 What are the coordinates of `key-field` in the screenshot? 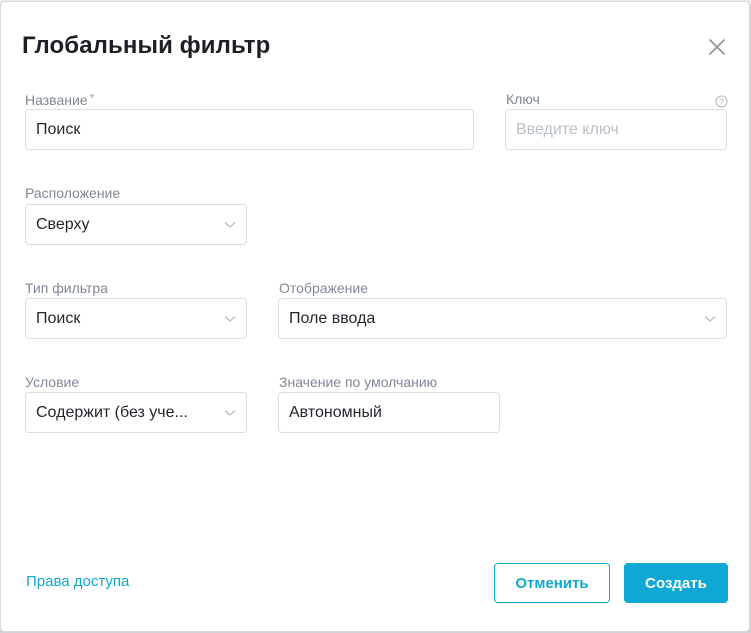 It's located at (616, 129).